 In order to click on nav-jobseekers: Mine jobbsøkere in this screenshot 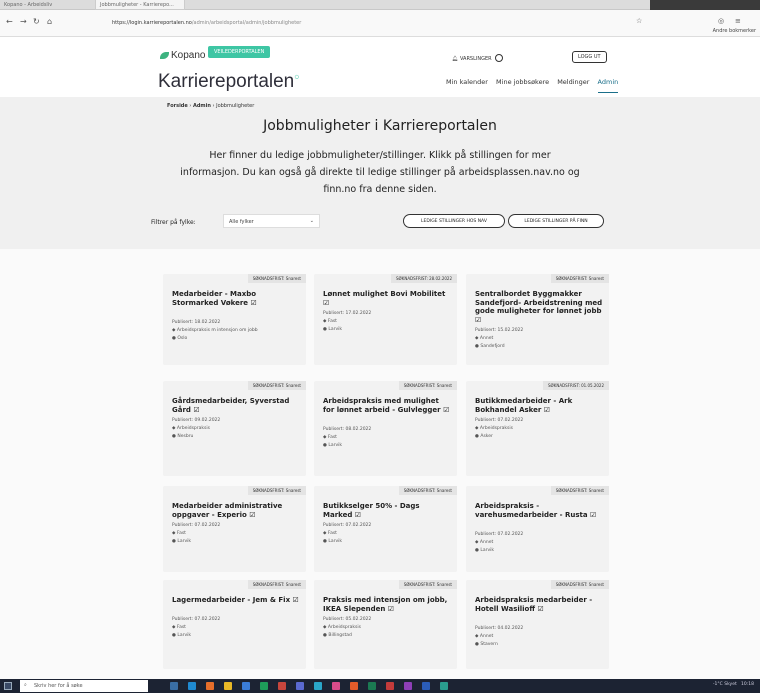, I will do `click(522, 82)`.